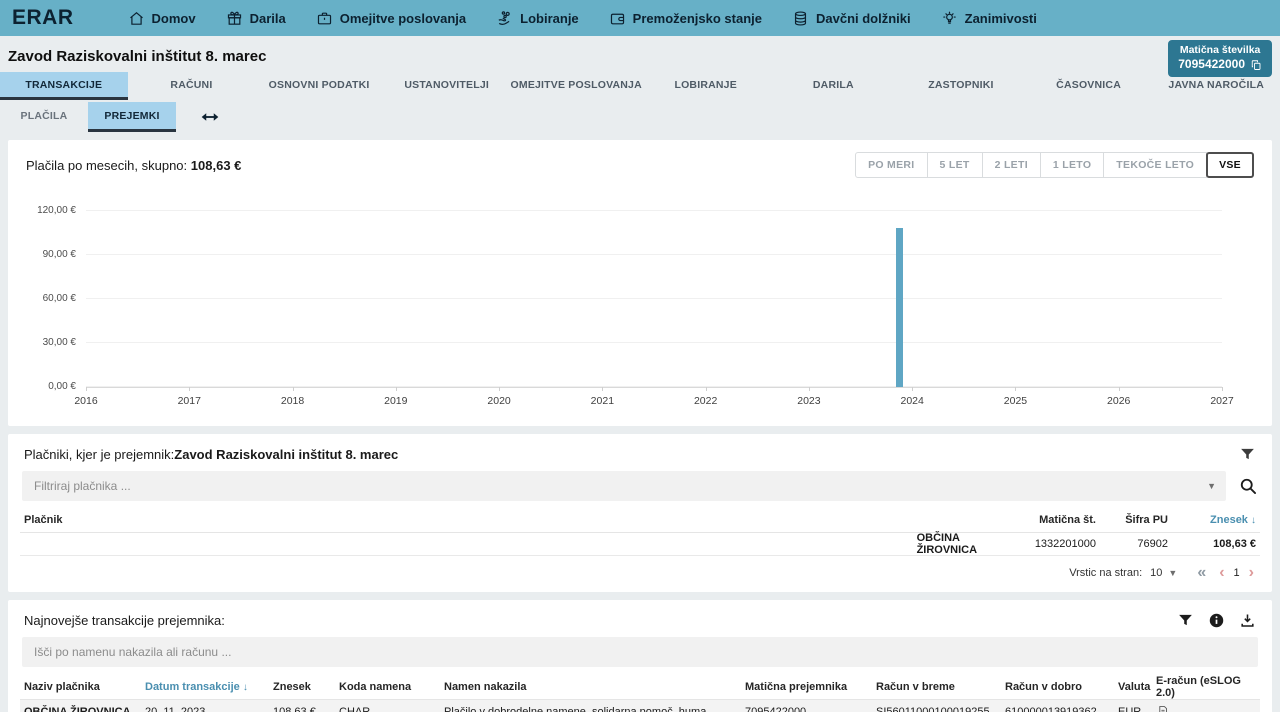 The height and width of the screenshot is (712, 1280). Describe the element at coordinates (1072, 165) in the screenshot. I see `range-button-1-leto: 1 LETO` at that location.